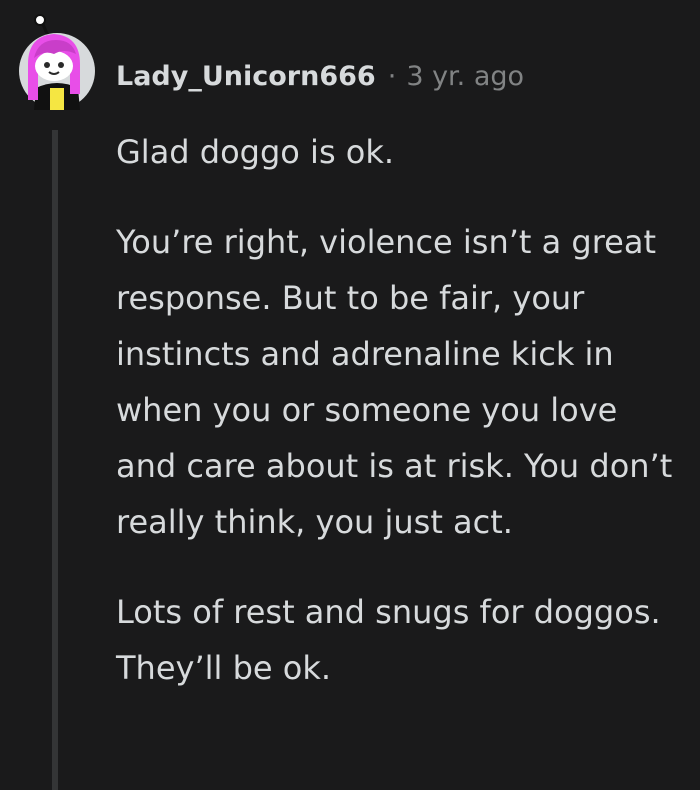 Image resolution: width=700 pixels, height=790 pixels. I want to click on thread-collapse-line, so click(55, 460).